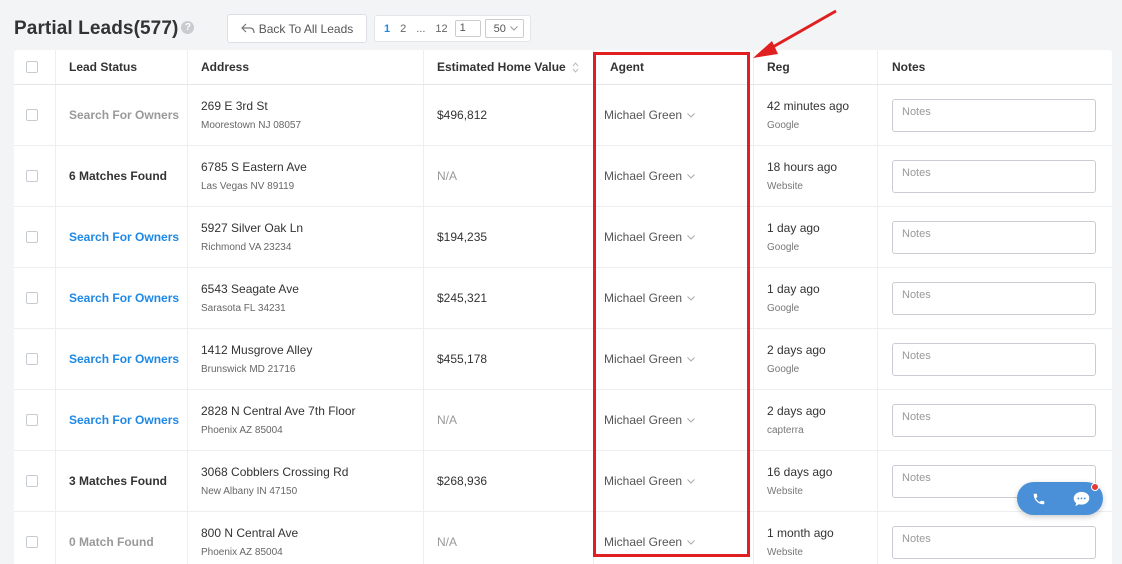 This screenshot has width=1122, height=564. What do you see at coordinates (278, 411) in the screenshot?
I see `street-address: 2828 N Central Ave 7th Floor` at bounding box center [278, 411].